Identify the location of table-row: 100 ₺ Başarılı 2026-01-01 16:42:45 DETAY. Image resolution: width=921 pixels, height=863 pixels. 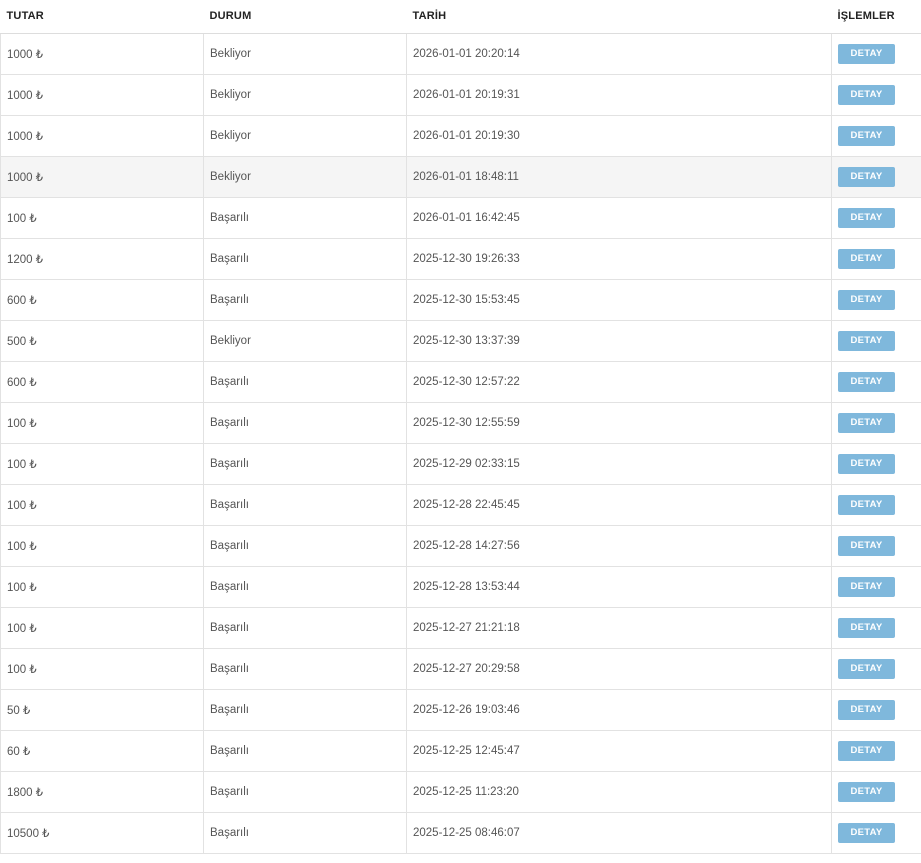
(460, 218).